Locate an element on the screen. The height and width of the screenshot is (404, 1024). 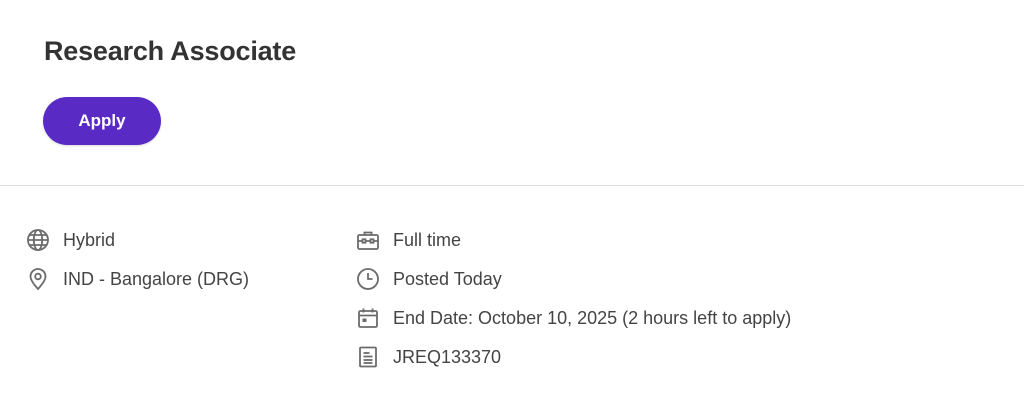
location-text: IND - Bangalore (DRG) is located at coordinates (156, 278).